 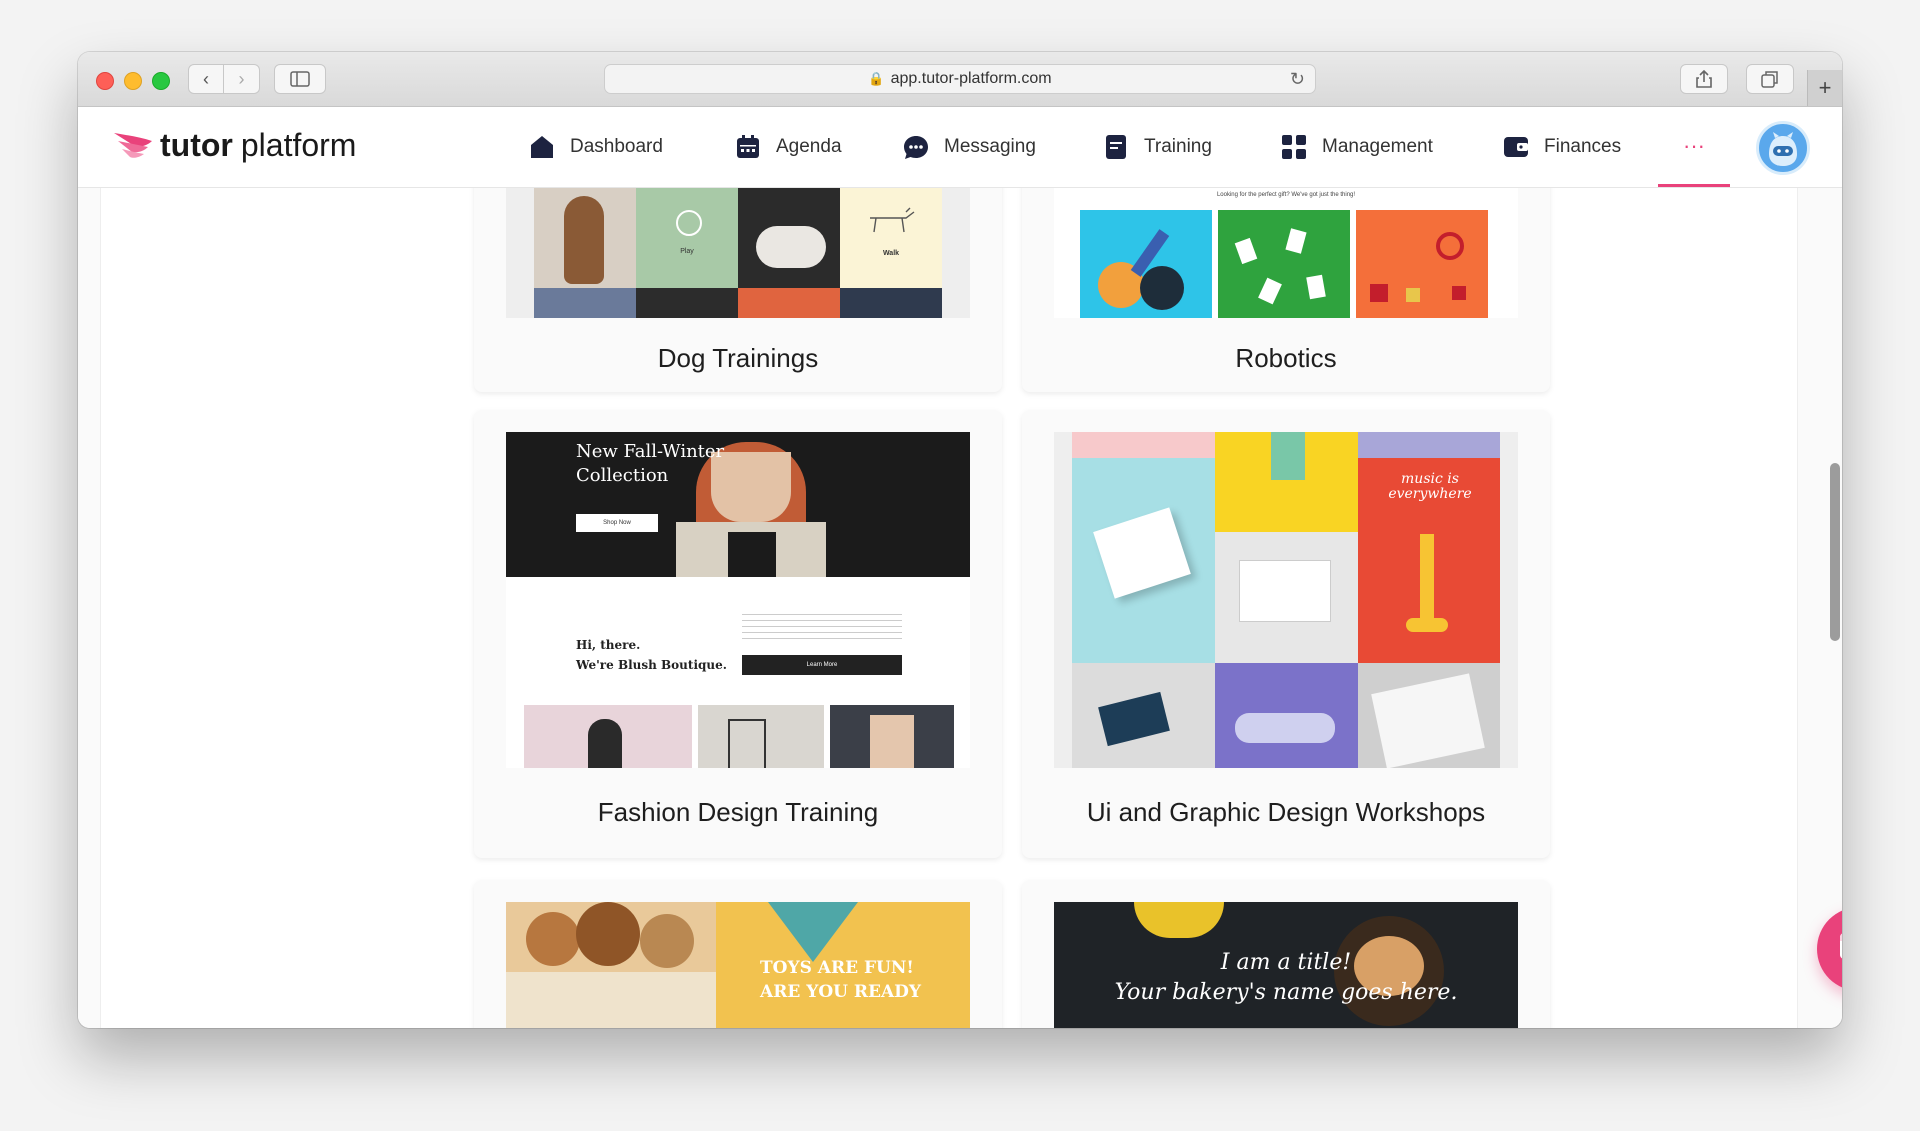 What do you see at coordinates (738, 504) in the screenshot?
I see `fashion-hero: New Fall-Winter Collection Shop Now` at bounding box center [738, 504].